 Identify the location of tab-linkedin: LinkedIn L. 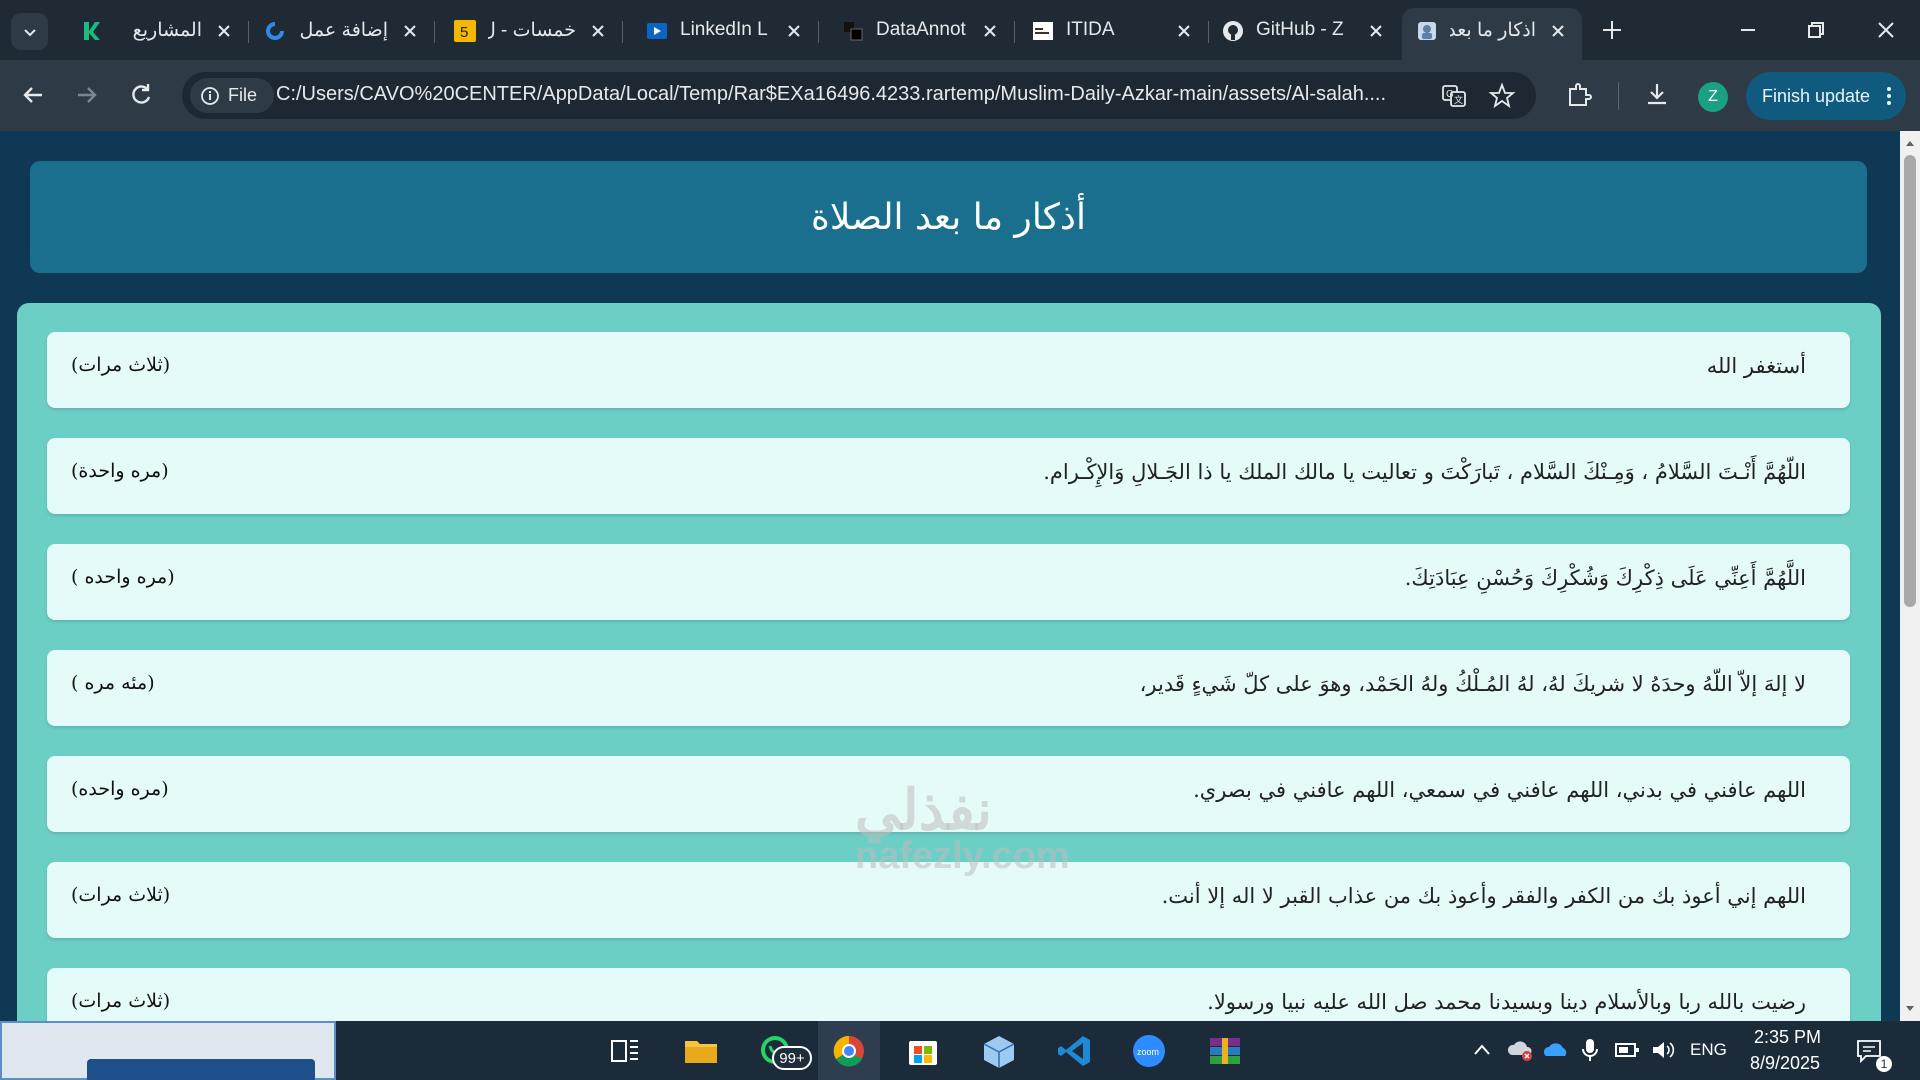
(725, 31).